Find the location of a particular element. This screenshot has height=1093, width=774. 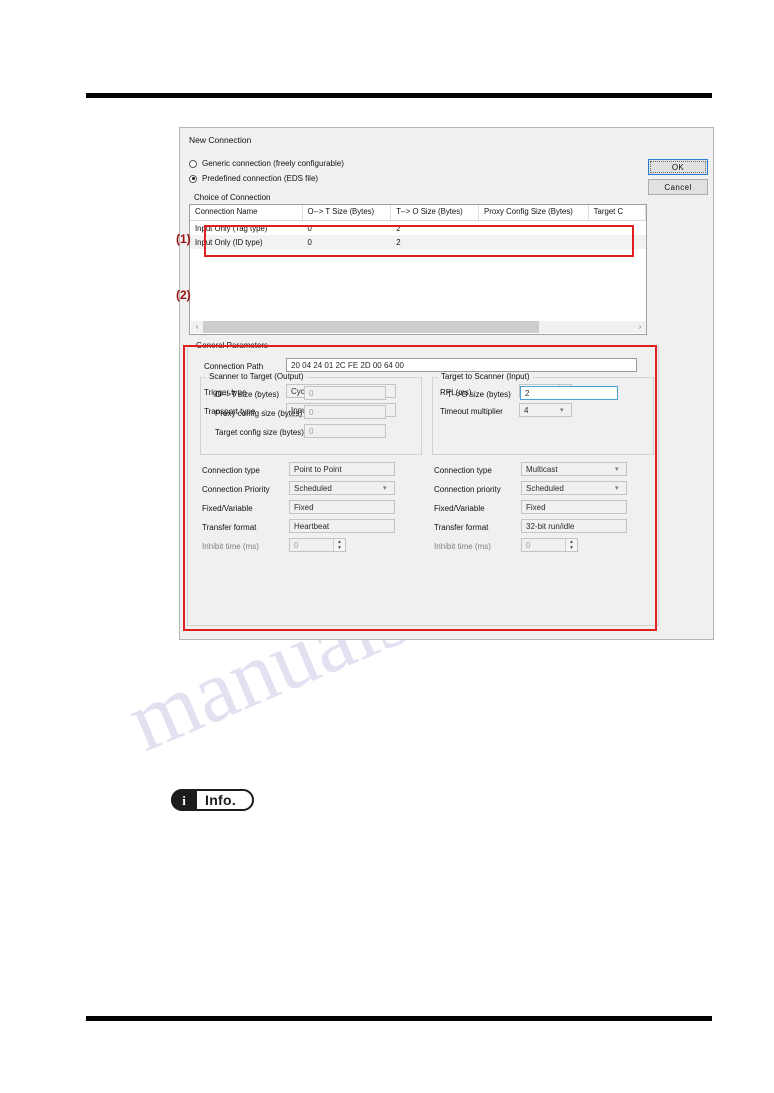

target-inhibit-time-stepper-buttons: ▲ ▼ is located at coordinates (571, 545).